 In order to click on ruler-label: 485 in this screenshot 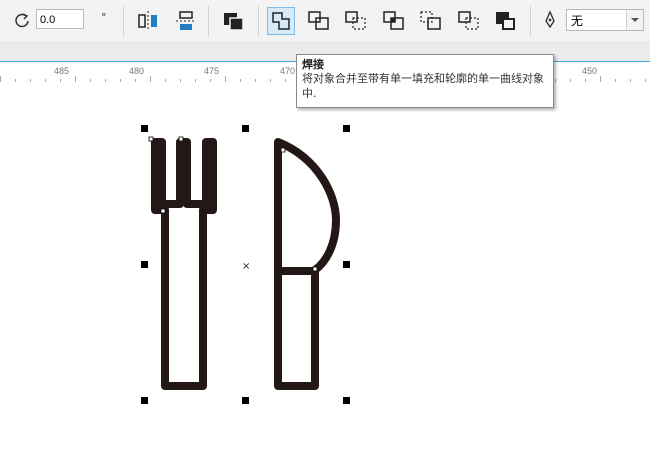, I will do `click(62, 71)`.